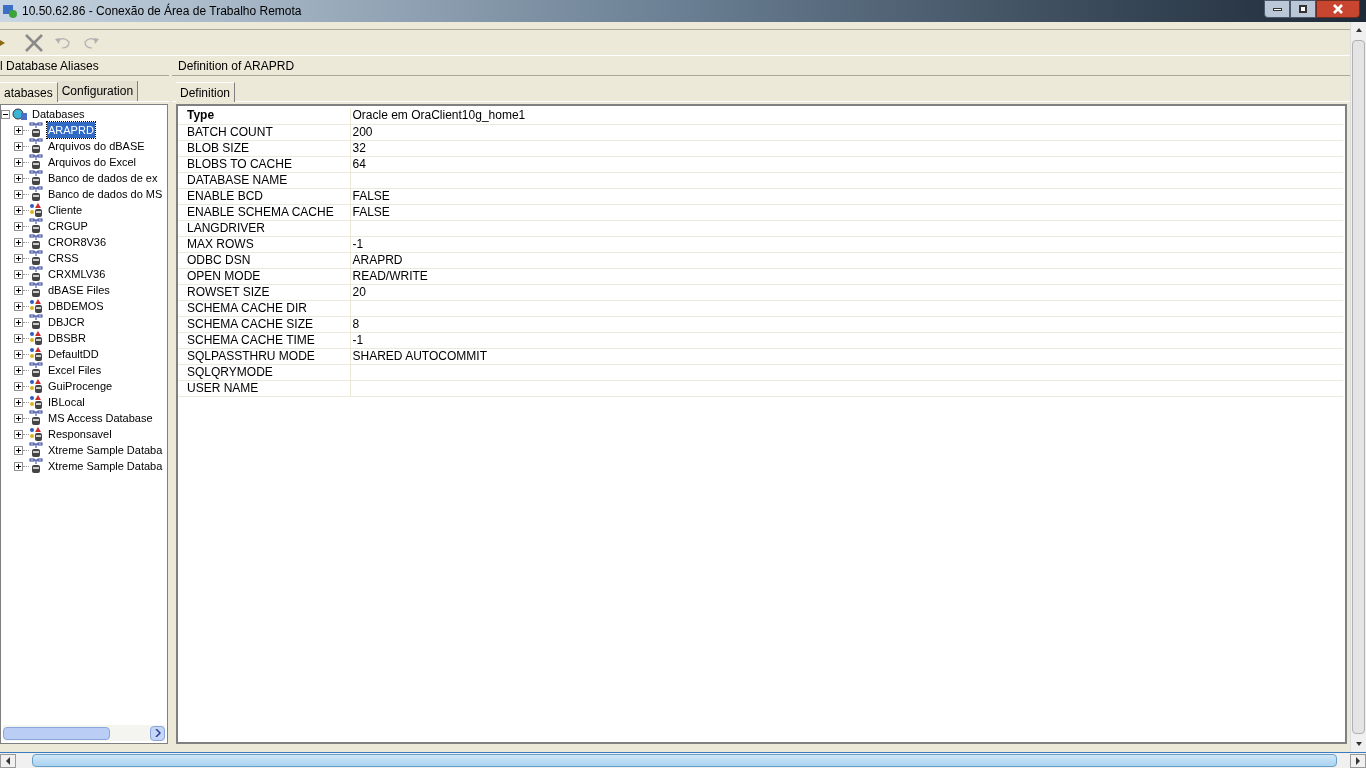 The height and width of the screenshot is (768, 1366). Describe the element at coordinates (68, 226) in the screenshot. I see `tree-item: CRGUP` at that location.